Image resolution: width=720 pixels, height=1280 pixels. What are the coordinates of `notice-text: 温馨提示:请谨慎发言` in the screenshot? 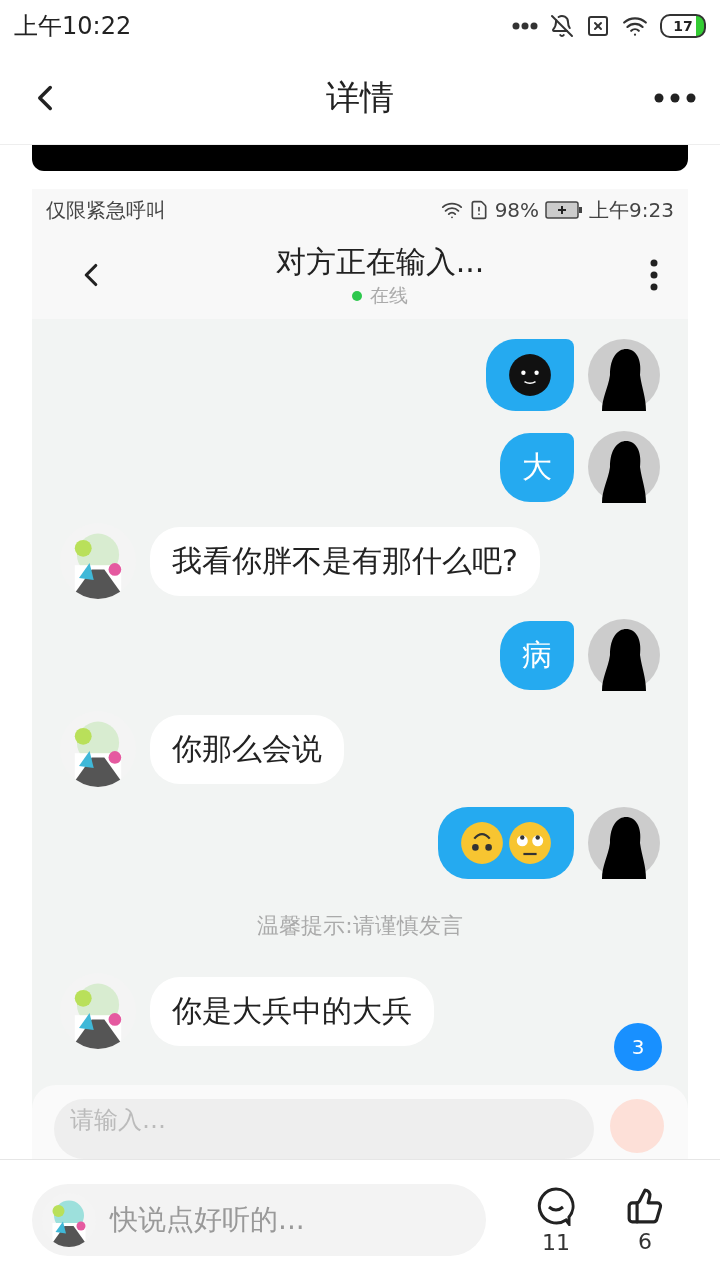 It's located at (360, 926).